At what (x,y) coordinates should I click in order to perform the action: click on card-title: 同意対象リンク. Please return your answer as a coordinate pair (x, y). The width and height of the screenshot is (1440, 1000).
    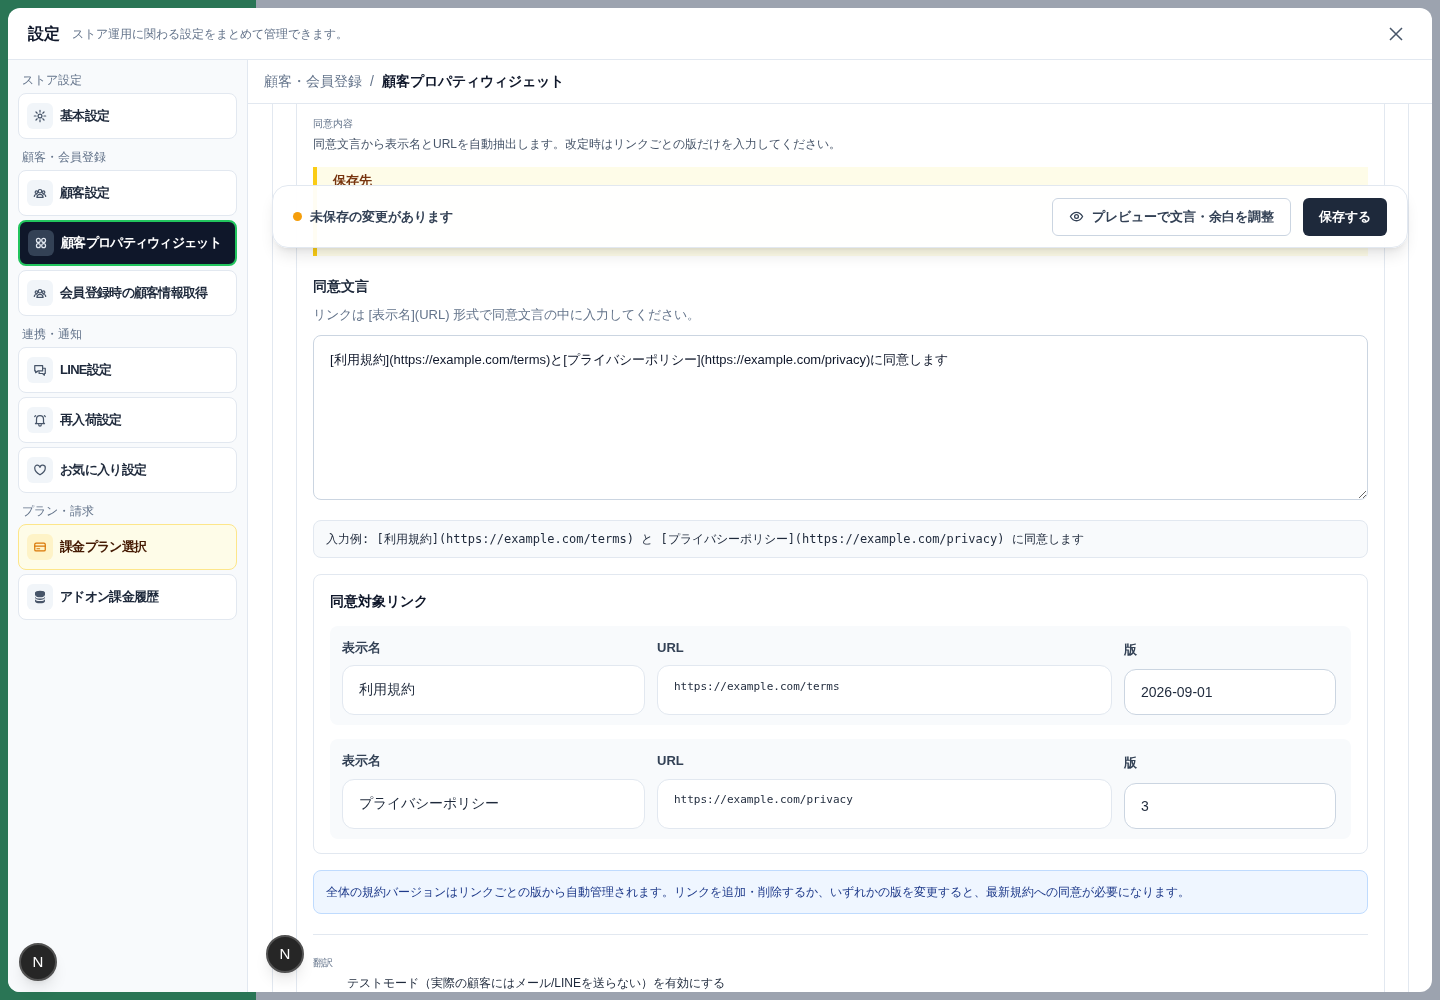
    Looking at the image, I should click on (379, 601).